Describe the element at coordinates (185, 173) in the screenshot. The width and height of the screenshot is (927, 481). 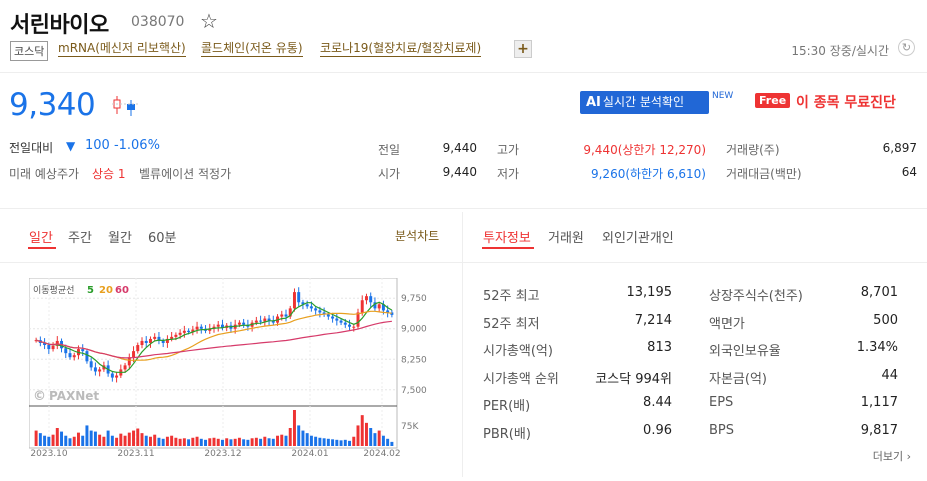
I see `valuation-link: 벨류에이션 적정가` at that location.